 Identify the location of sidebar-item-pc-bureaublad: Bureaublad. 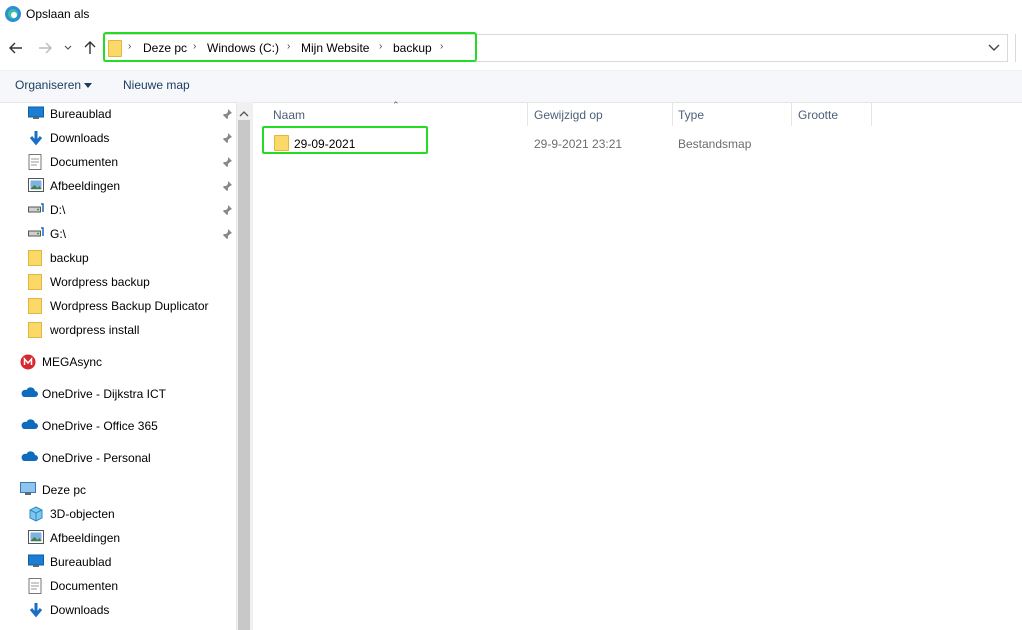
(69, 562).